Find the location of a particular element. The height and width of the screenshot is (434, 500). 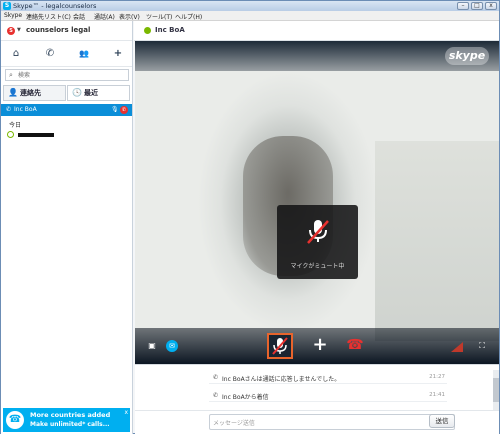

composer: メッセージ送信 ☺ 送信 is located at coordinates (317, 422).